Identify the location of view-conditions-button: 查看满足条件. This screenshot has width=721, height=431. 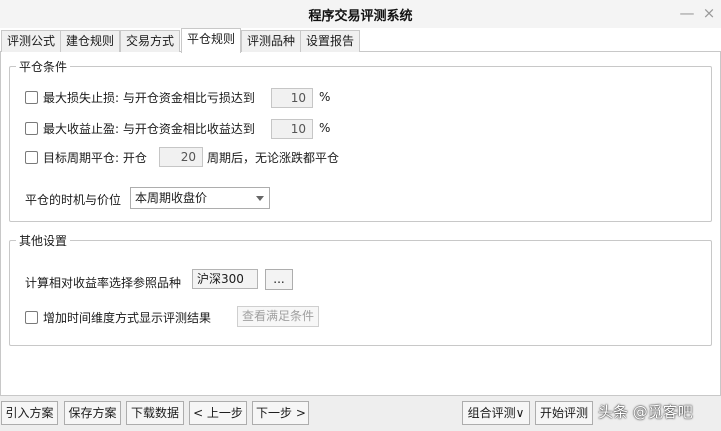
(278, 316).